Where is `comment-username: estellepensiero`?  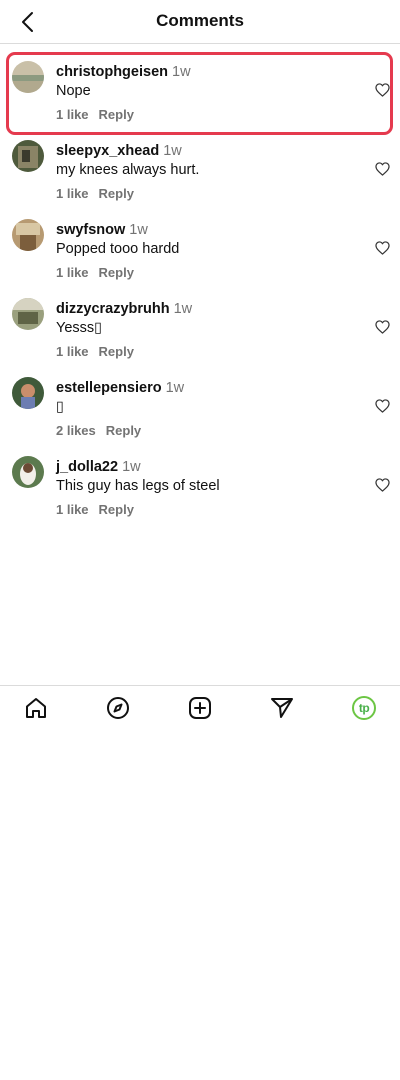
comment-username: estellepensiero is located at coordinates (109, 388).